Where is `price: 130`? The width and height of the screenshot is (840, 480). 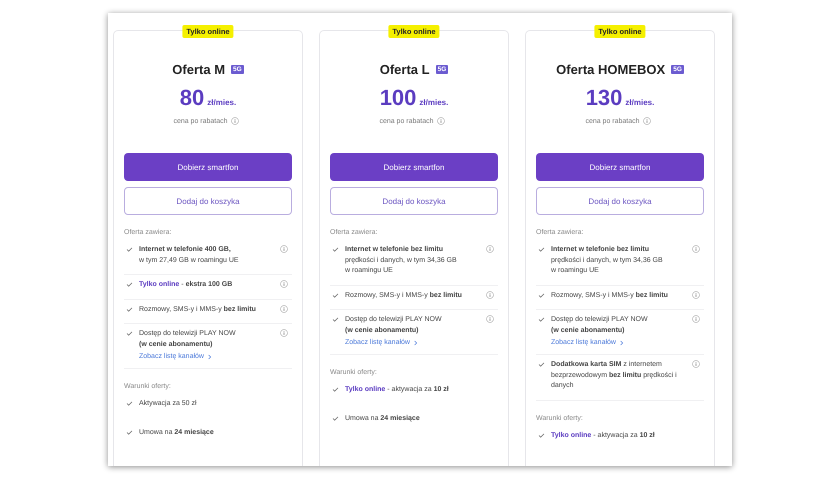
price: 130 is located at coordinates (604, 98).